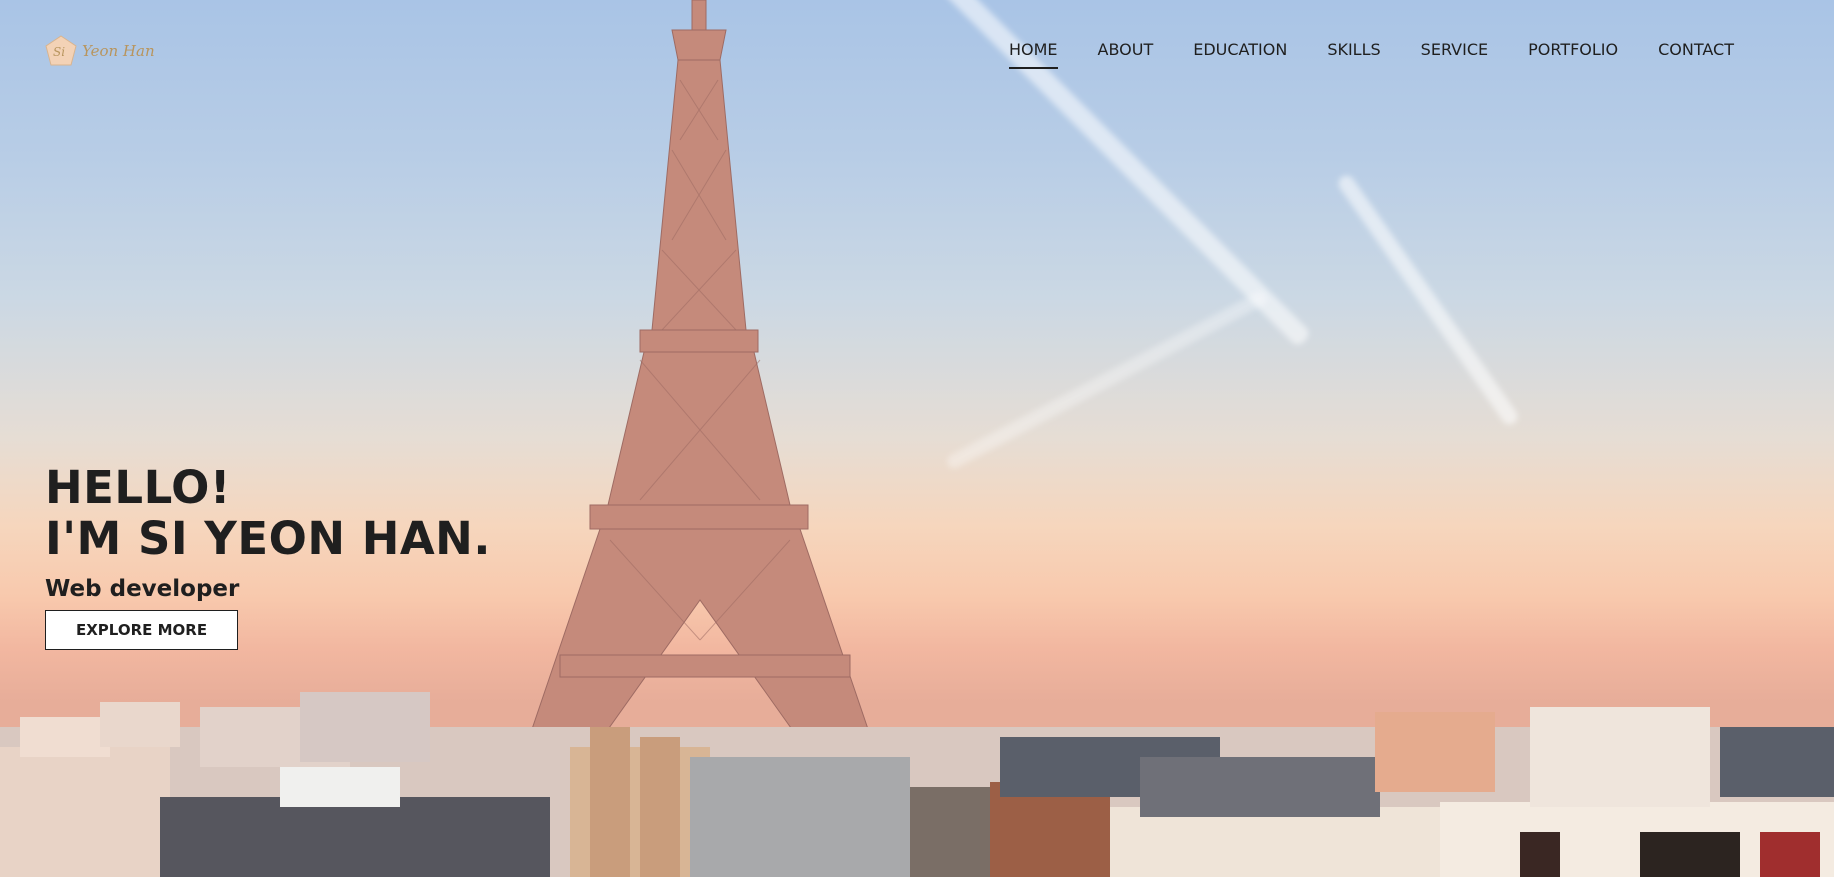 The width and height of the screenshot is (1834, 877). What do you see at coordinates (1696, 54) in the screenshot?
I see `nav-item-contact: CONTACT` at bounding box center [1696, 54].